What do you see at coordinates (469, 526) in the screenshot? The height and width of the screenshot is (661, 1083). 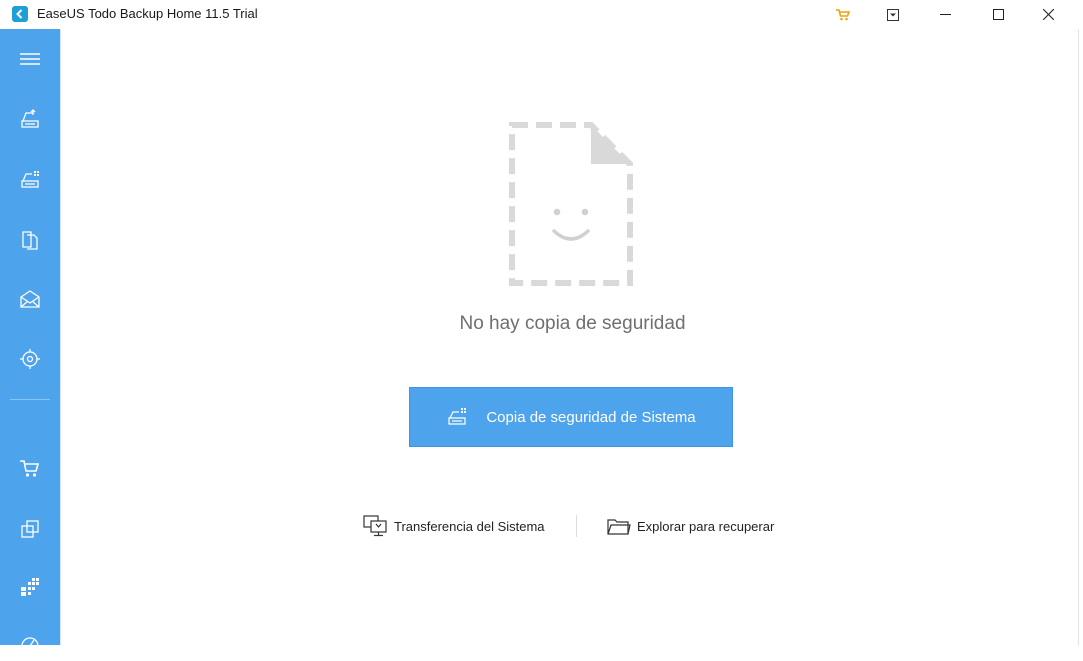 I see `system-transfer-label: Transferencia del Sistema` at bounding box center [469, 526].